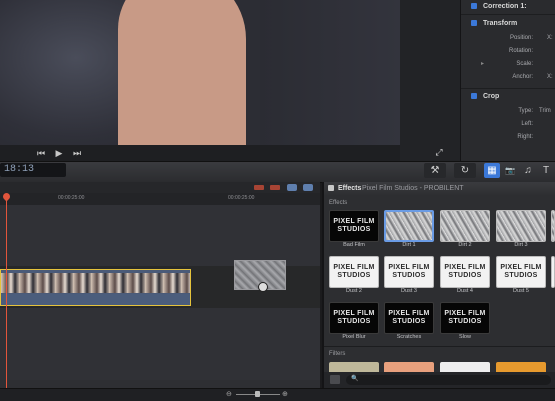 Image resolution: width=555 pixels, height=401 pixels. I want to click on playhead, so click(6, 292).